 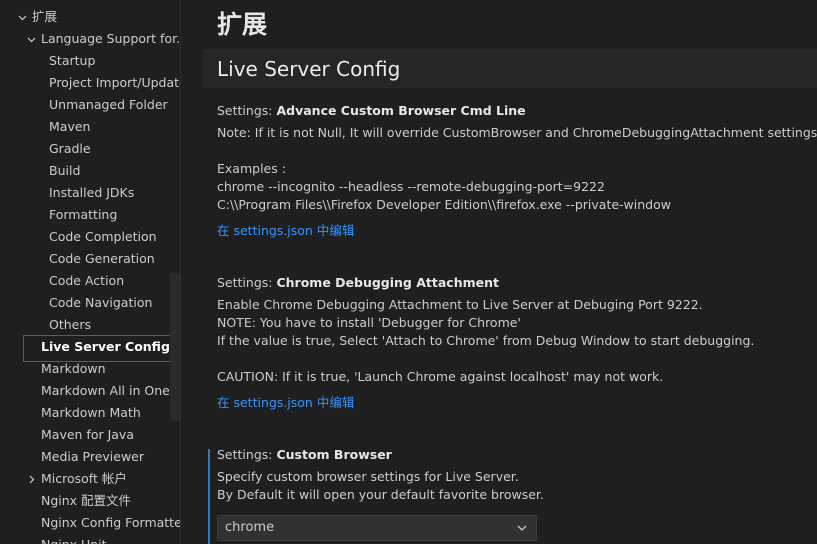 I want to click on sidebar-item: Installed JDKs, so click(x=90, y=193).